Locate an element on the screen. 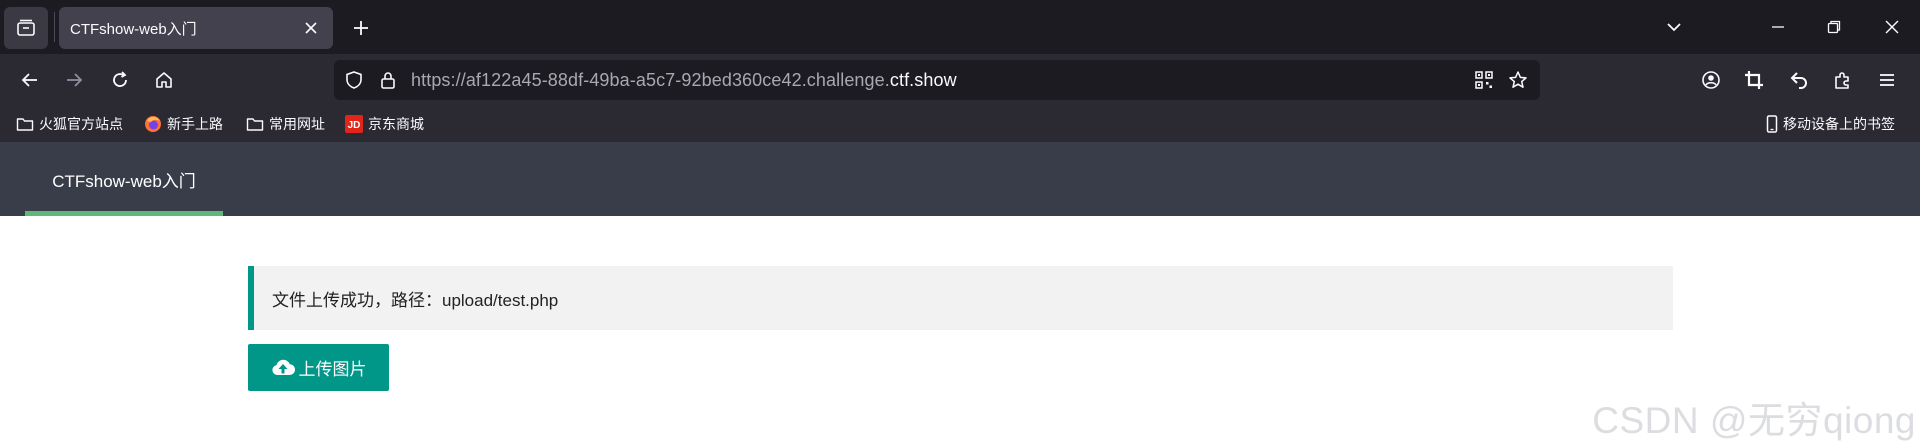 The height and width of the screenshot is (446, 1920). bookmarks-toolbar: 火狐官方站点 新手上路 常用网址 JD 京东商城 移动设备上的书签 is located at coordinates (960, 124).